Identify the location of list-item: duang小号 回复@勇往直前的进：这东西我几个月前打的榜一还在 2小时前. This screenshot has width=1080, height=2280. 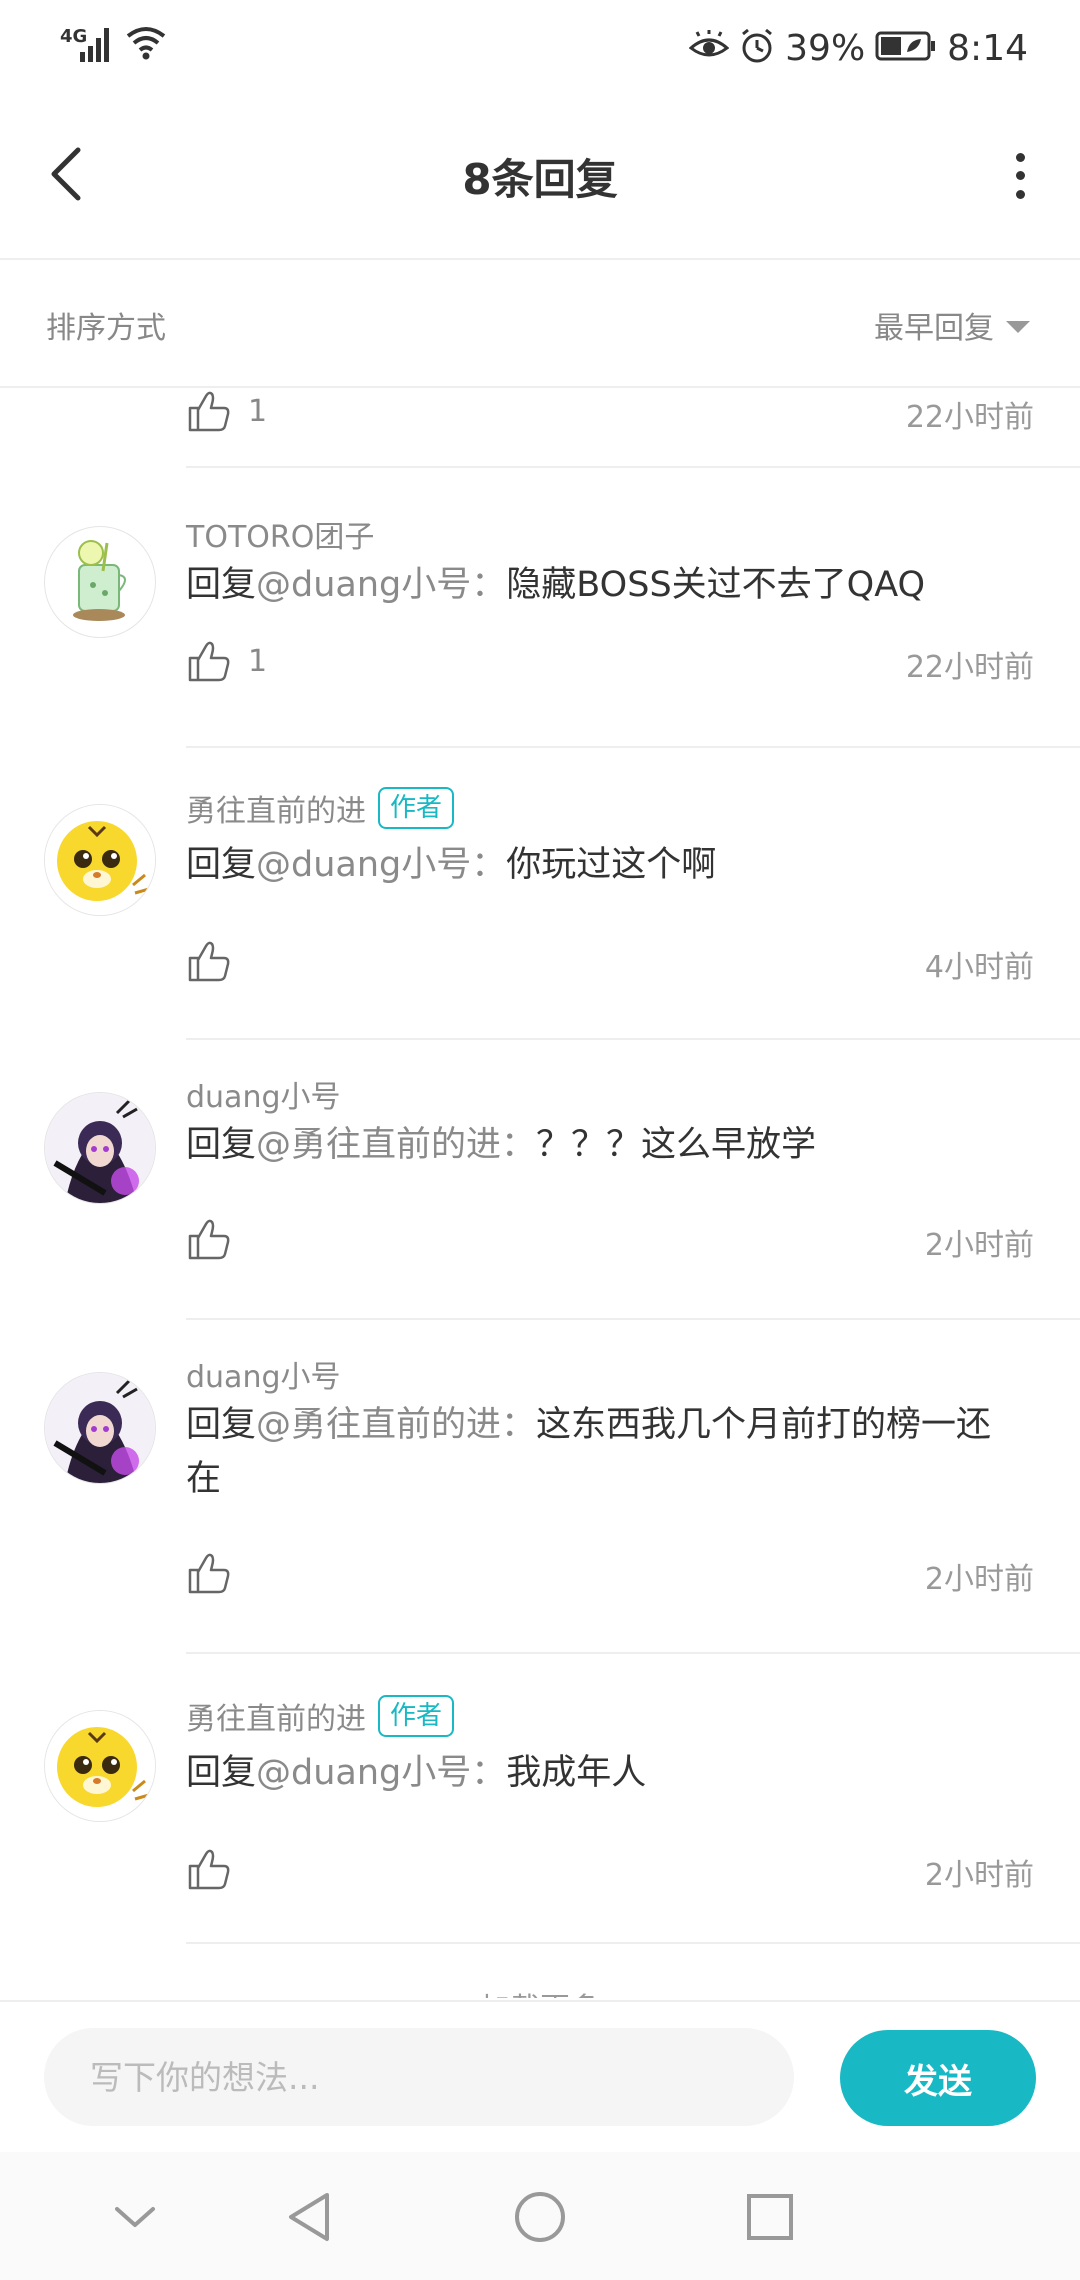
(540, 1487).